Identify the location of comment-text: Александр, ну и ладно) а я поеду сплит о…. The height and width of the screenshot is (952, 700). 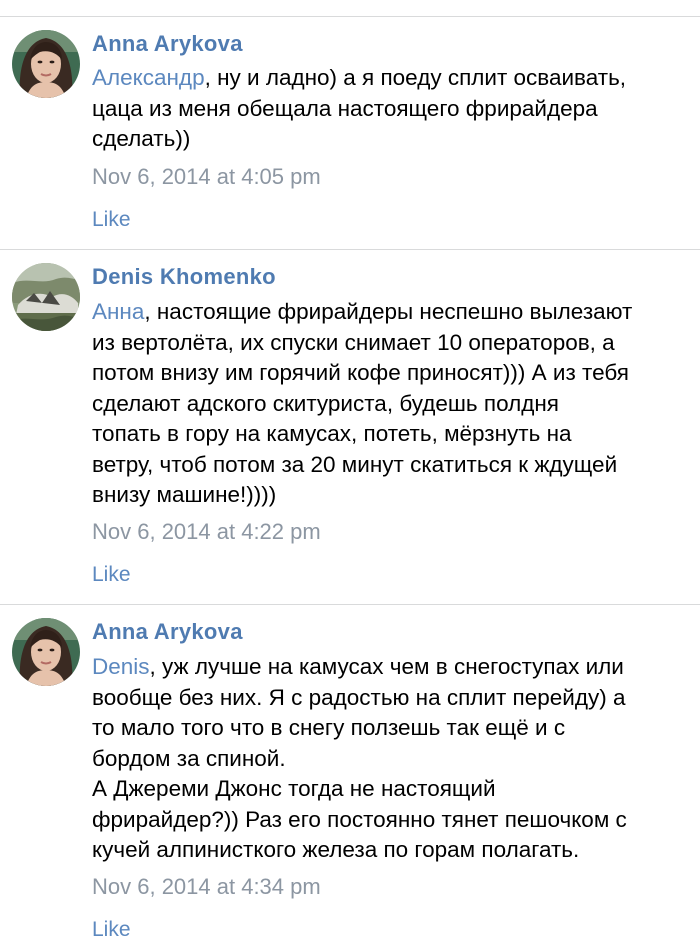
(392, 109).